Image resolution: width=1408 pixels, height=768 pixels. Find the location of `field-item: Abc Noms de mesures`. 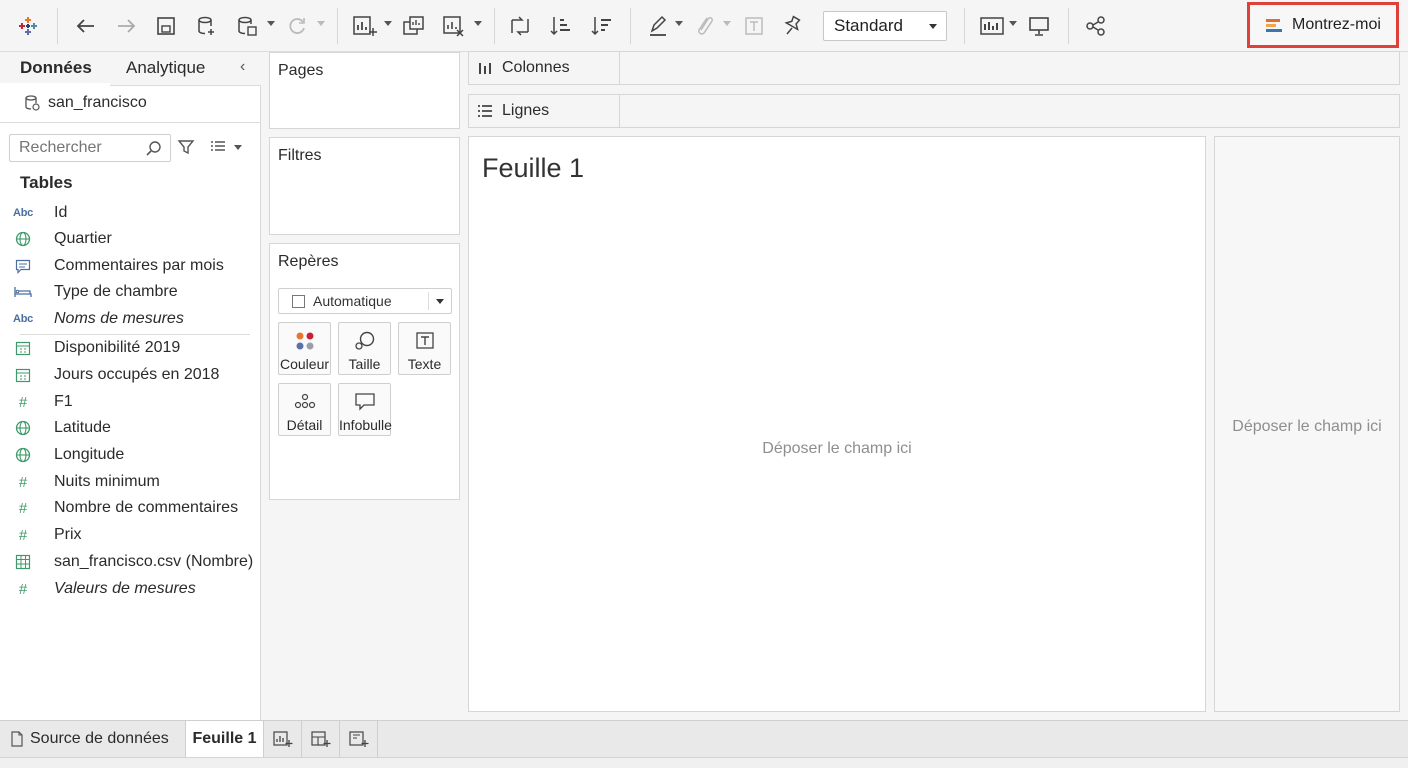

field-item: Abc Noms de mesures is located at coordinates (130, 319).